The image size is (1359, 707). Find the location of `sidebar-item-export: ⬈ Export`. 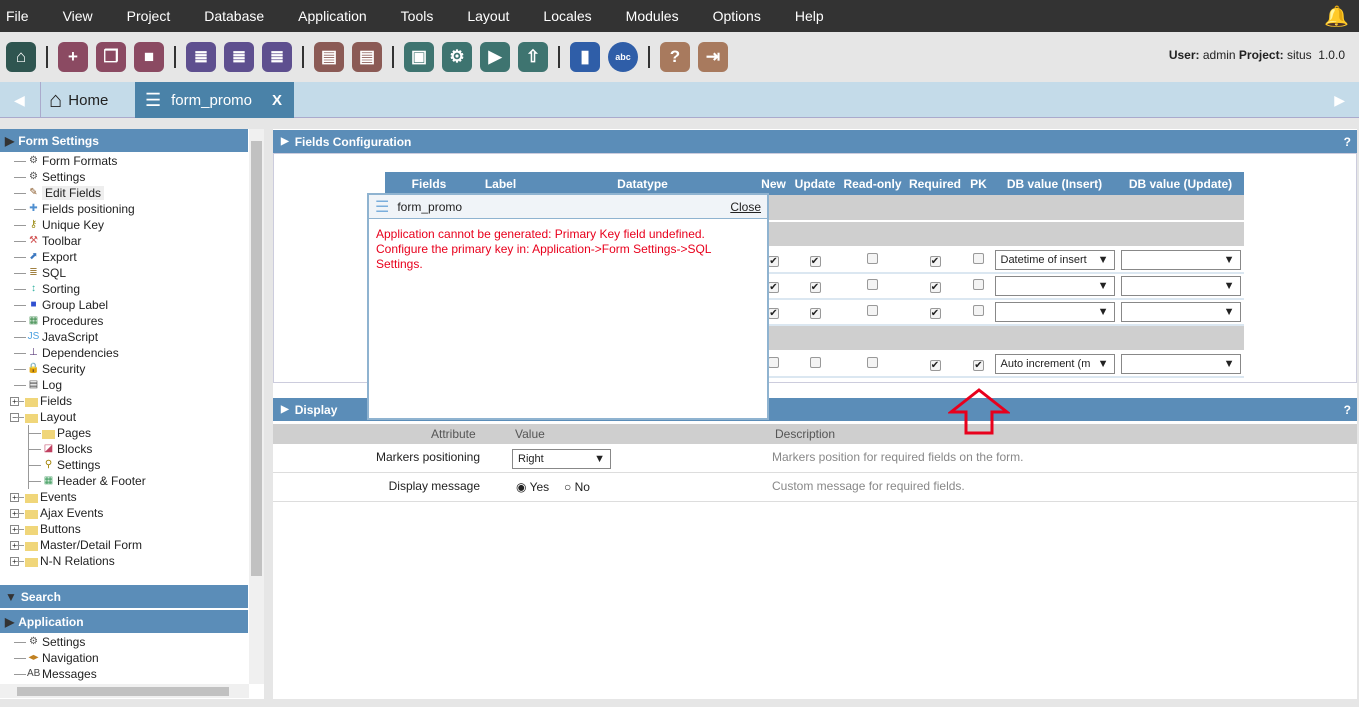

sidebar-item-export: ⬈ Export is located at coordinates (134, 257).